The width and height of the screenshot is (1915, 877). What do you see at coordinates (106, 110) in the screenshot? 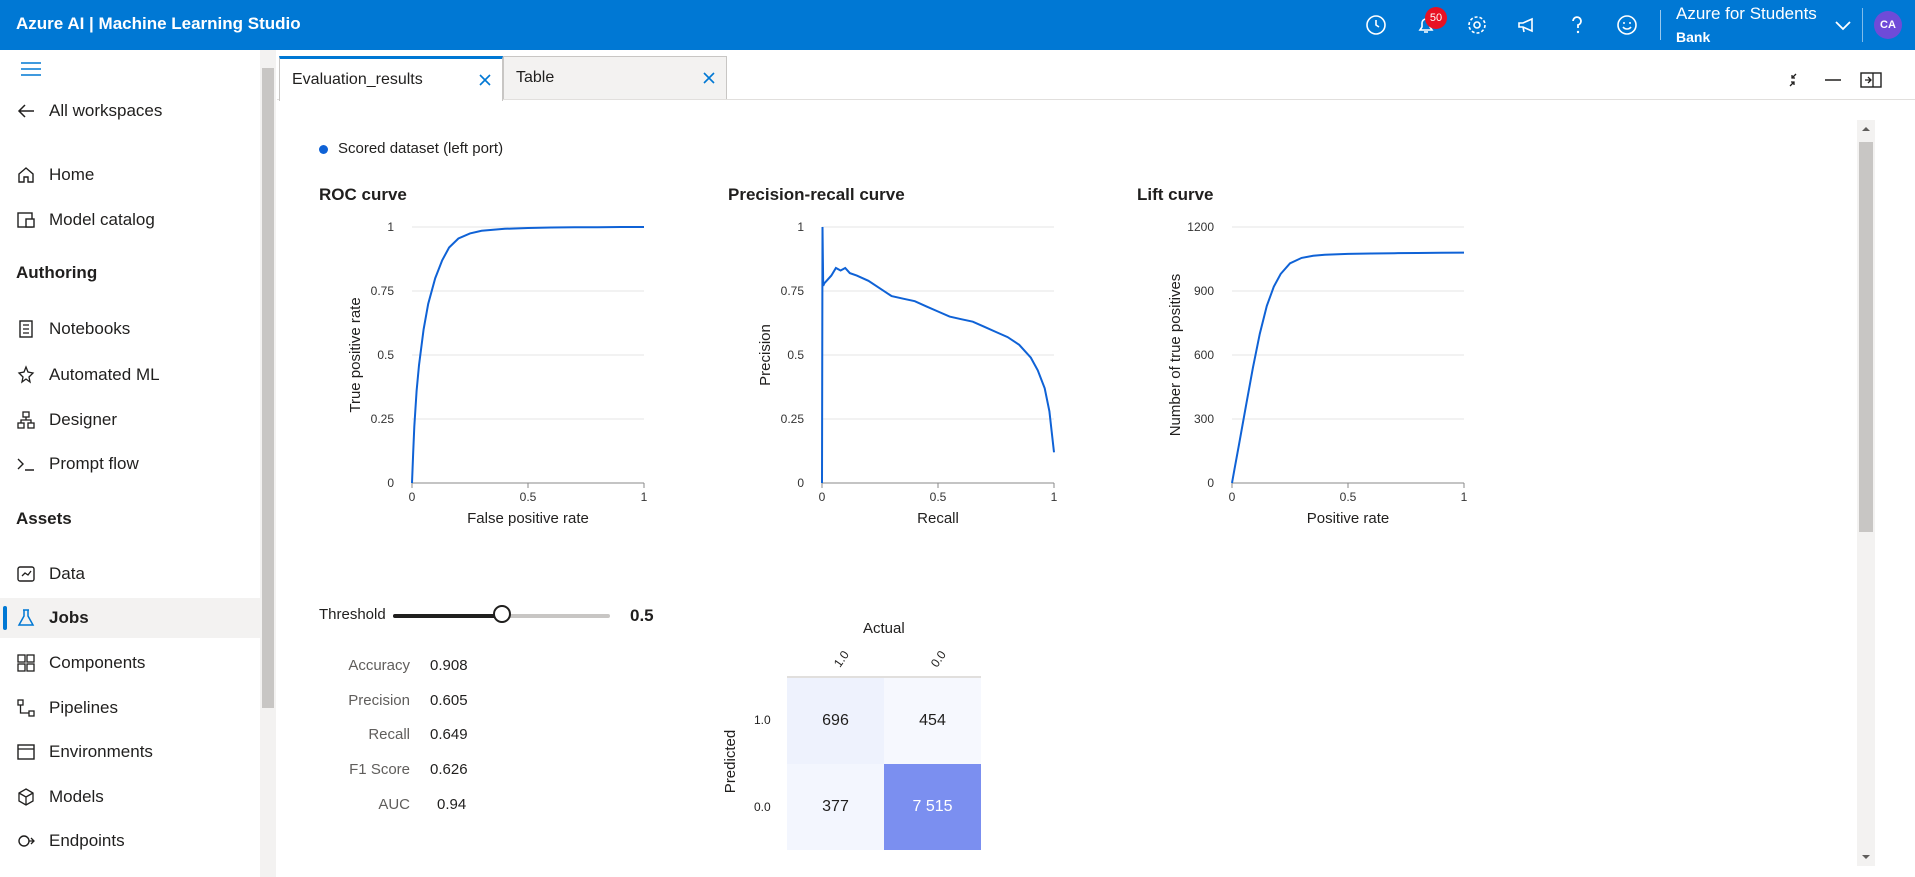
I see `back-label: All workspaces` at bounding box center [106, 110].